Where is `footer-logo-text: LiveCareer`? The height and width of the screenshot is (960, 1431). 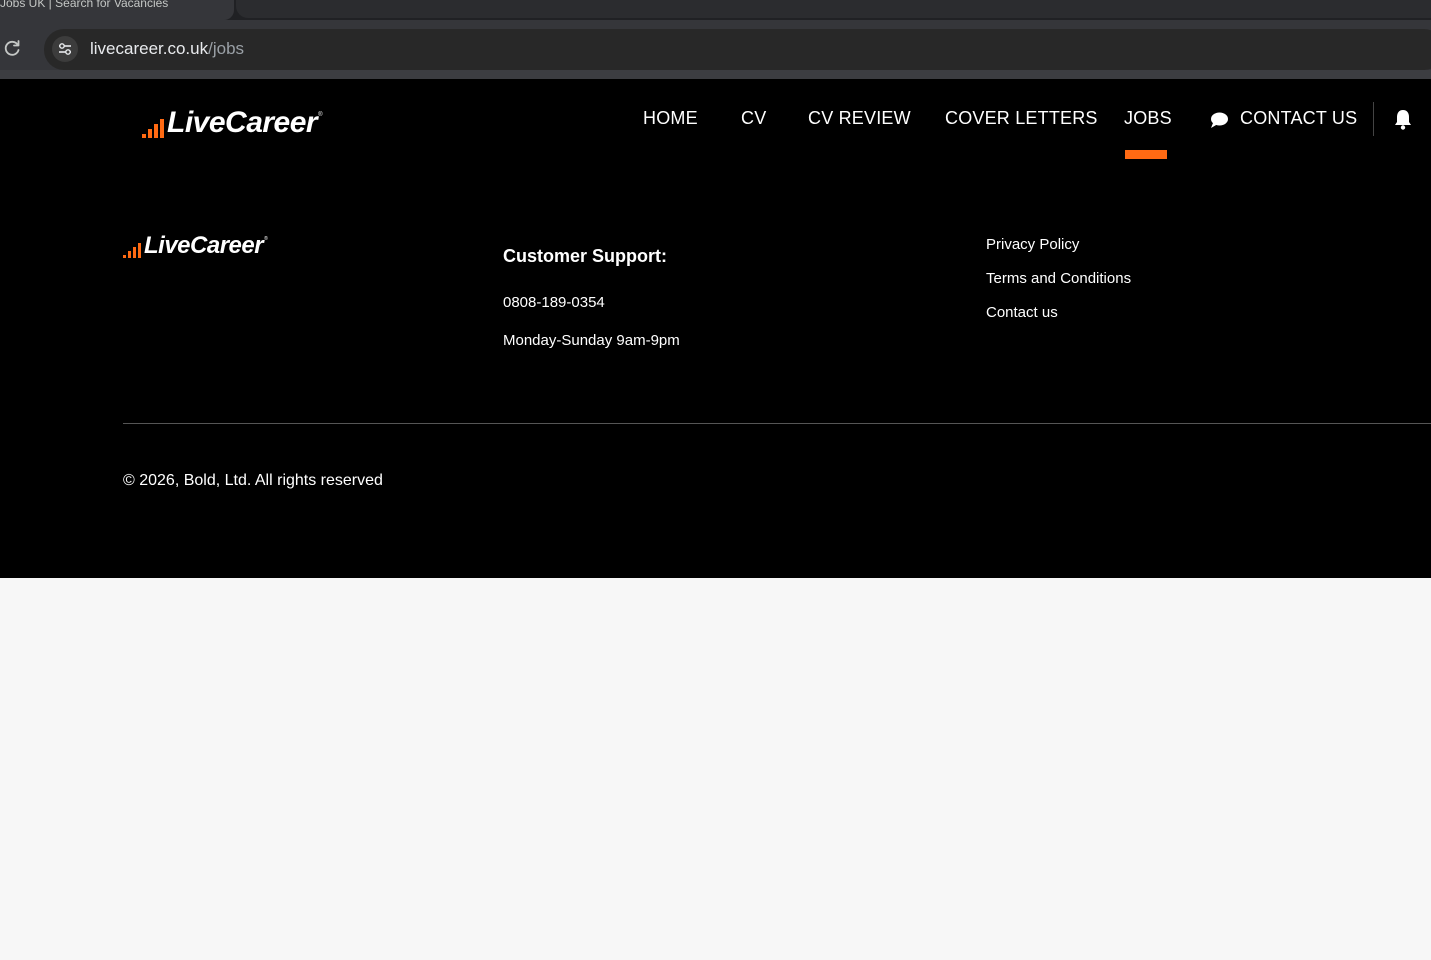
footer-logo-text: LiveCareer is located at coordinates (204, 245).